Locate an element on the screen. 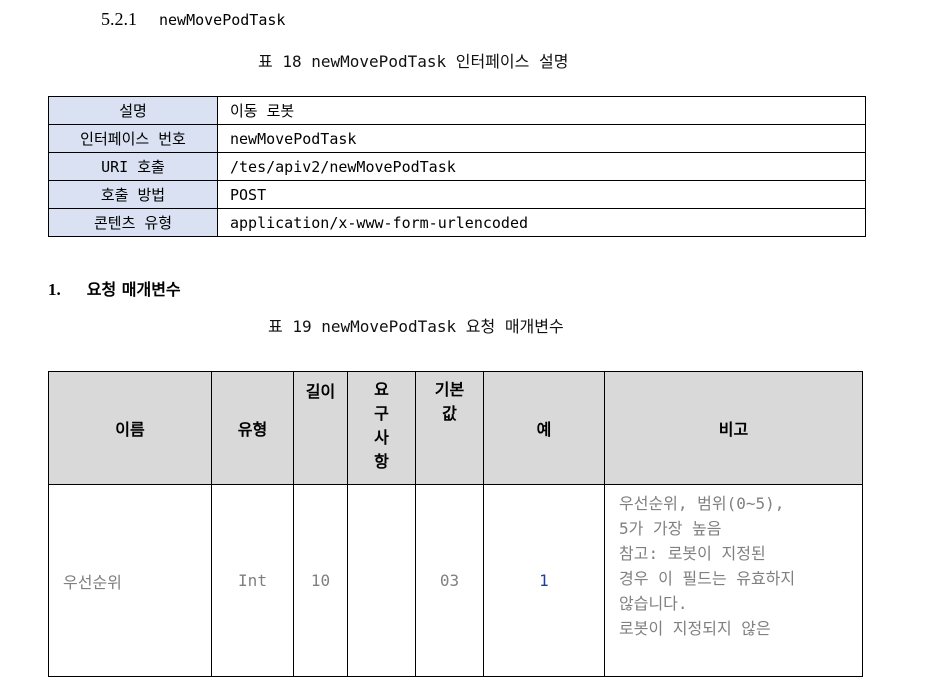 This screenshot has height=677, width=940. row-key: 콘텐츠 유형 is located at coordinates (133, 222).